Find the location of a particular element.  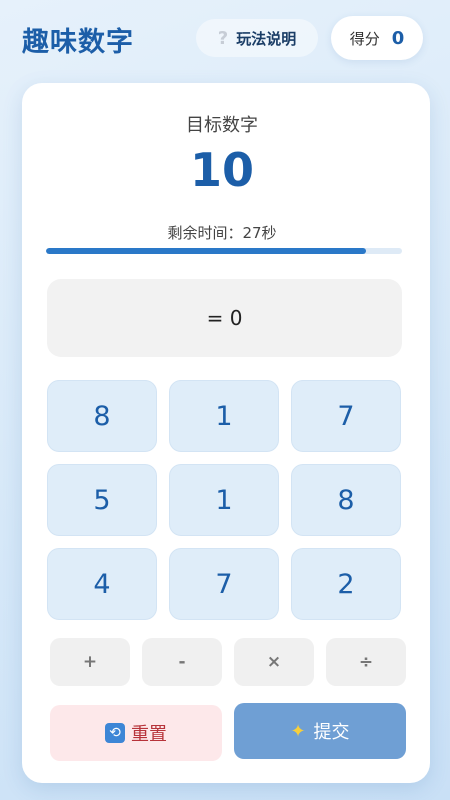

score-display: 得分 0 is located at coordinates (377, 38).